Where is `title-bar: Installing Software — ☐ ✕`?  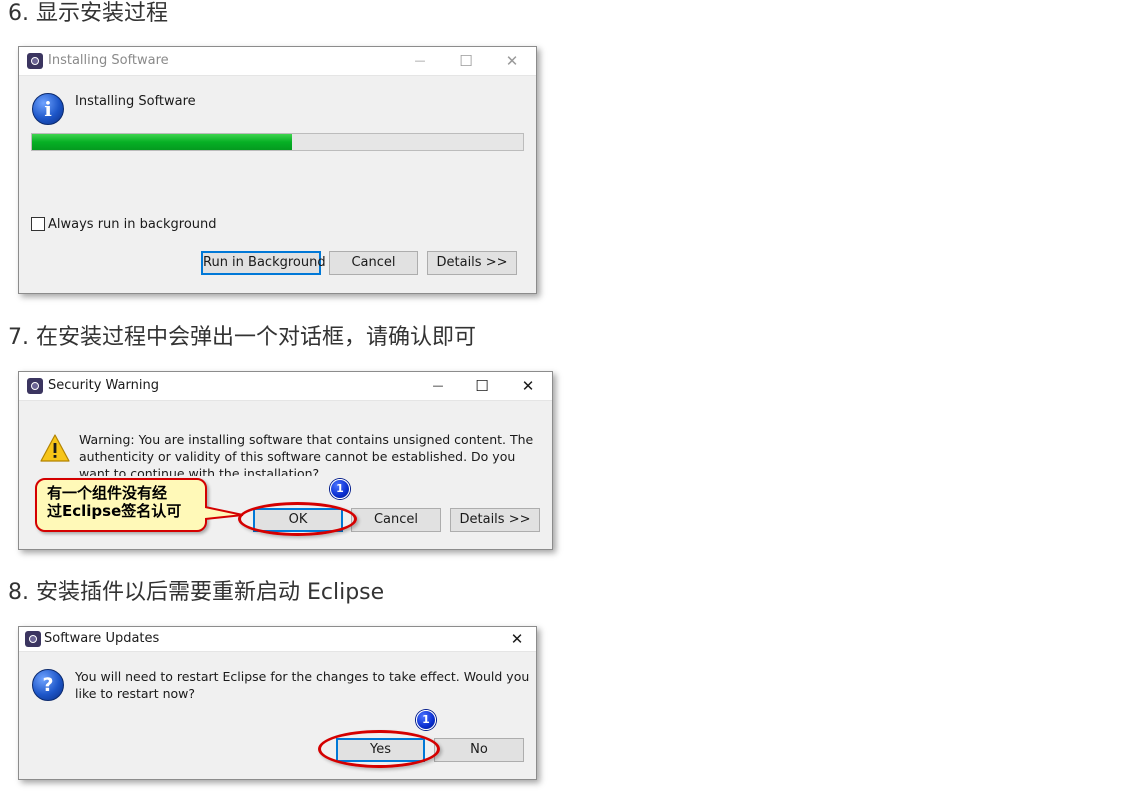 title-bar: Installing Software — ☐ ✕ is located at coordinates (277, 61).